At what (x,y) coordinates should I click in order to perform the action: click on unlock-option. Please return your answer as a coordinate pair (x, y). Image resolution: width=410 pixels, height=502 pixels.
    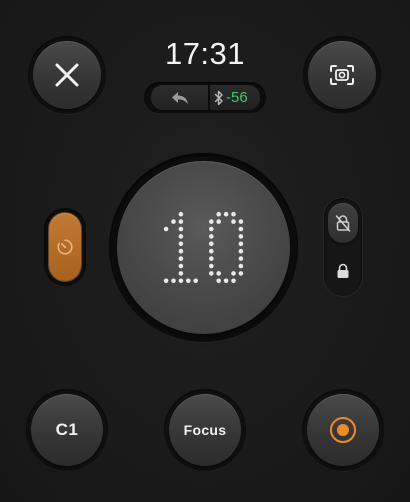
    Looking at the image, I should click on (343, 223).